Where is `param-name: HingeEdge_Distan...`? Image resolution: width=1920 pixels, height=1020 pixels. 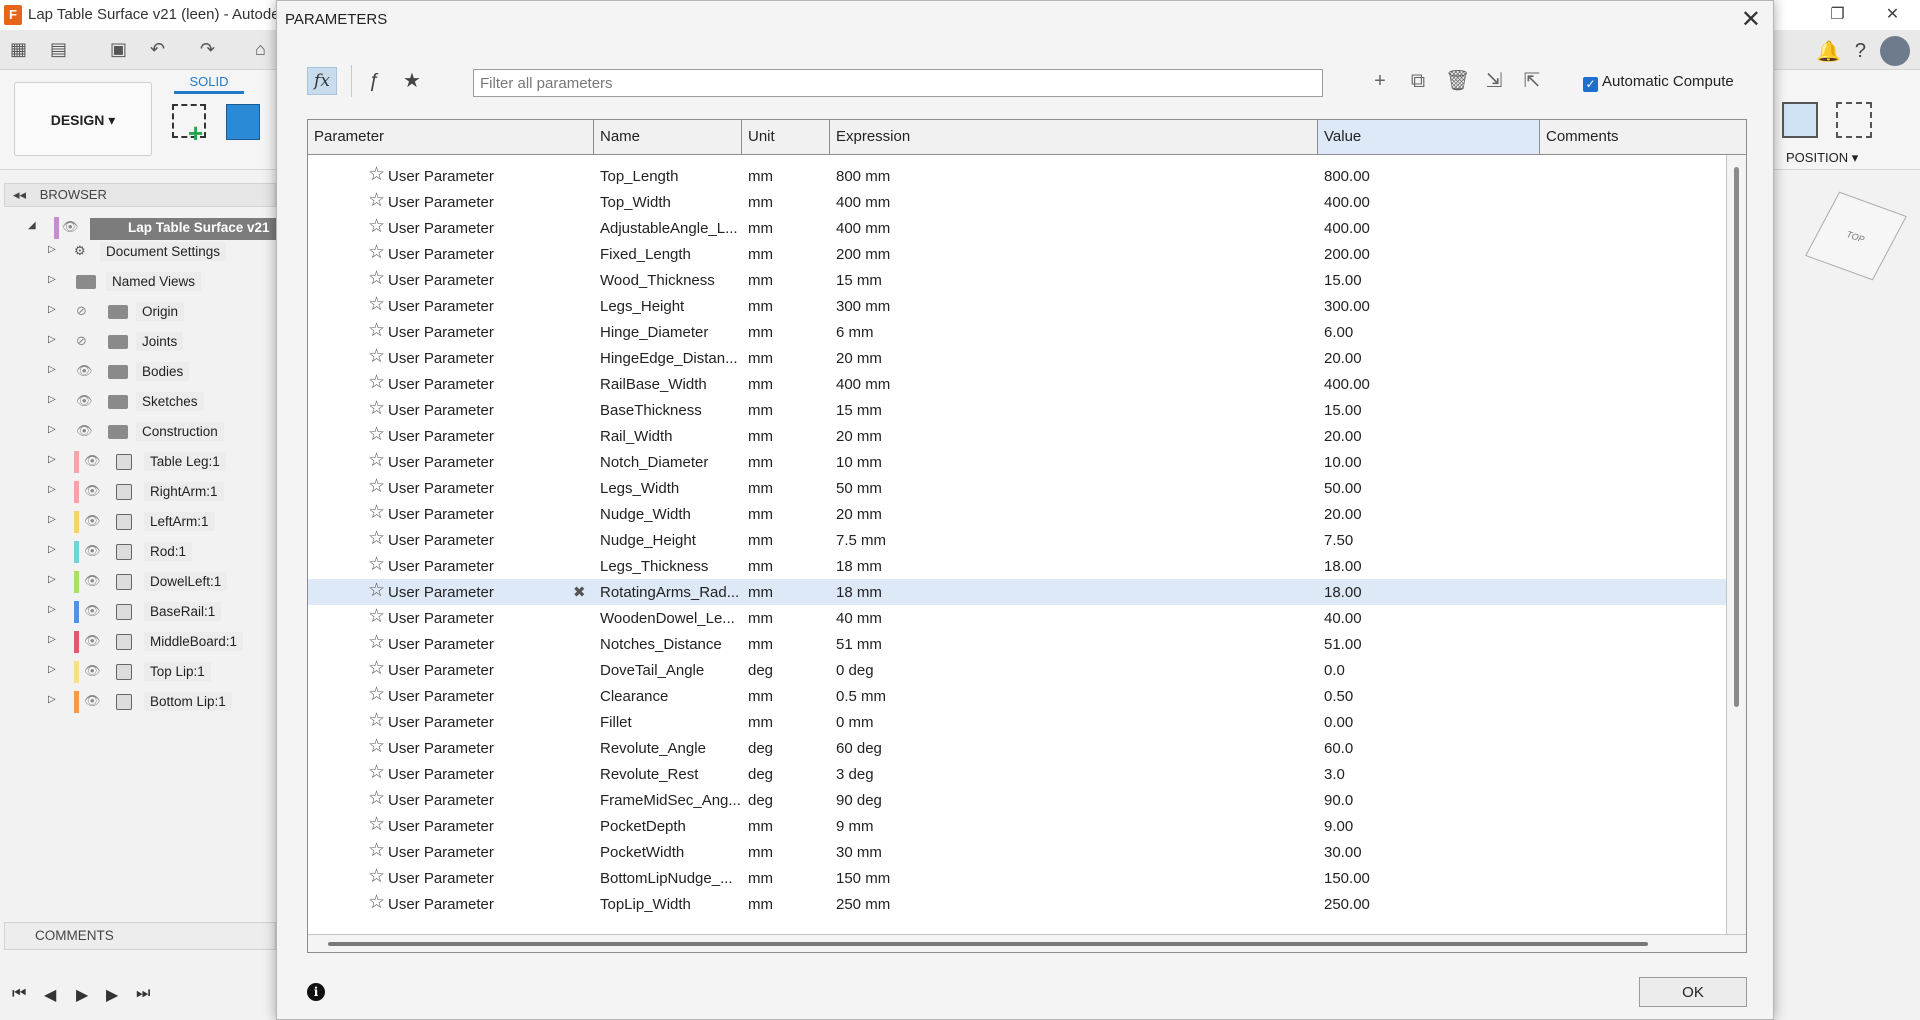
param-name: HingeEdge_Distan... is located at coordinates (672, 358).